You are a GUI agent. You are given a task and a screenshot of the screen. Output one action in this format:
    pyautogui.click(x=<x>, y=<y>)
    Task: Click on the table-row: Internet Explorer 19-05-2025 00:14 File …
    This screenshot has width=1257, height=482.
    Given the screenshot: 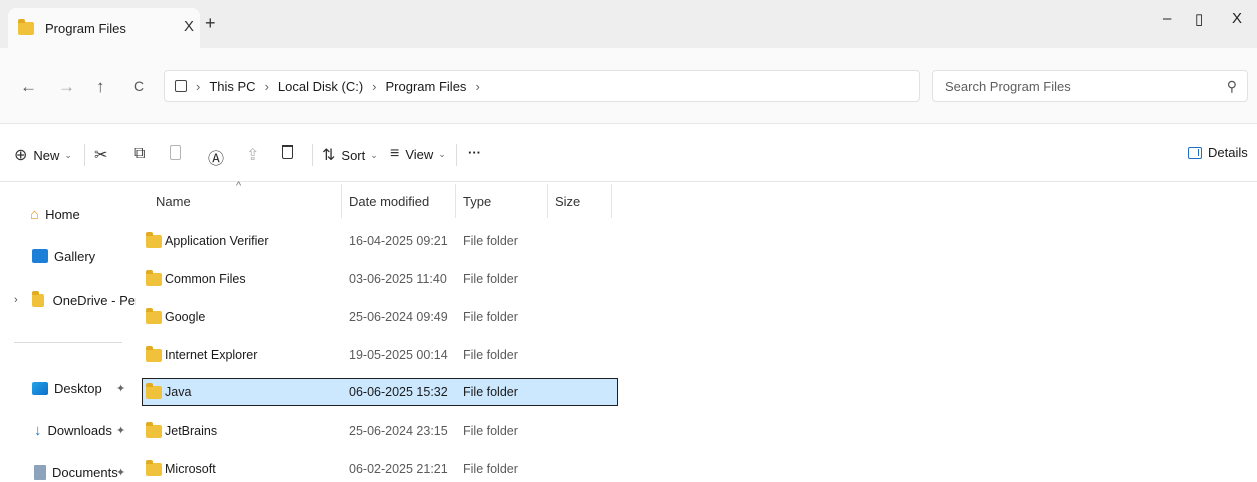 What is the action you would take?
    pyautogui.click(x=380, y=356)
    